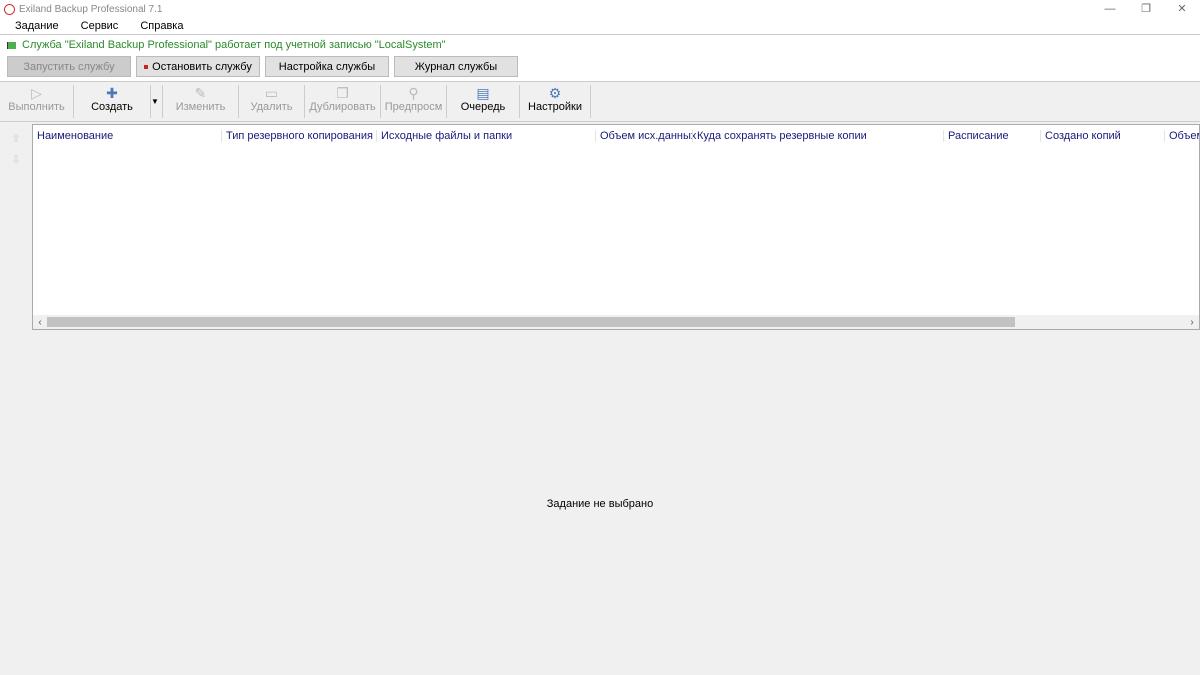 This screenshot has width=1200, height=675. Describe the element at coordinates (16, 159) in the screenshot. I see `move-down-icon: ⇩` at that location.